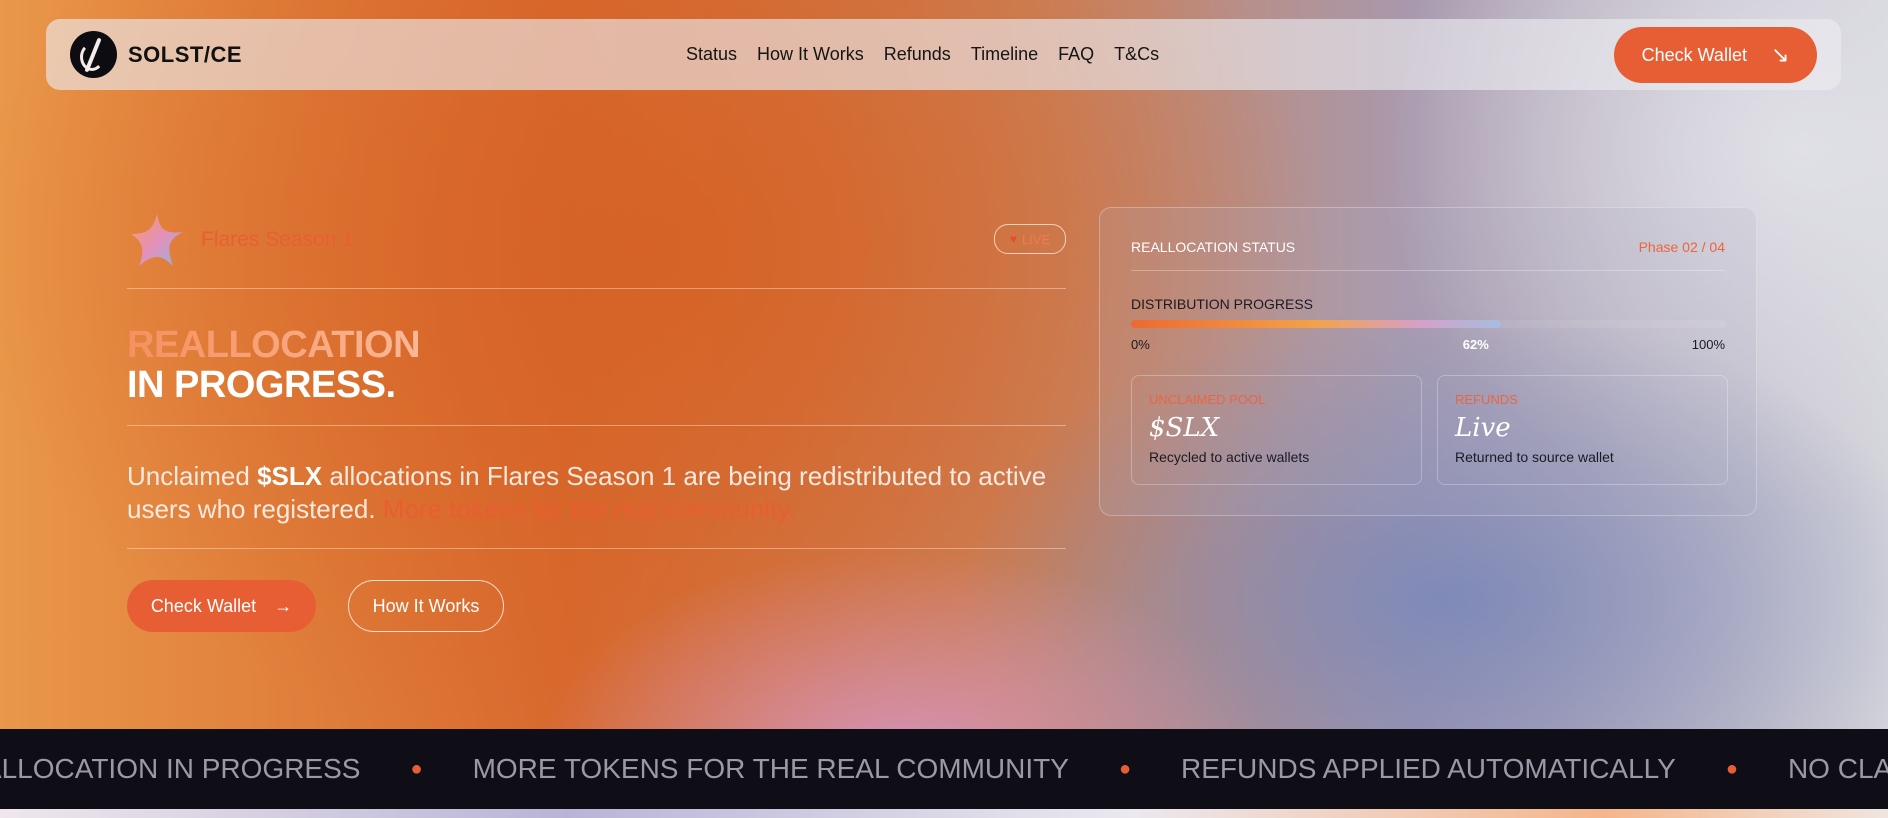  Describe the element at coordinates (261, 385) in the screenshot. I see `hero-title-line2: IN PROGRESS.` at that location.